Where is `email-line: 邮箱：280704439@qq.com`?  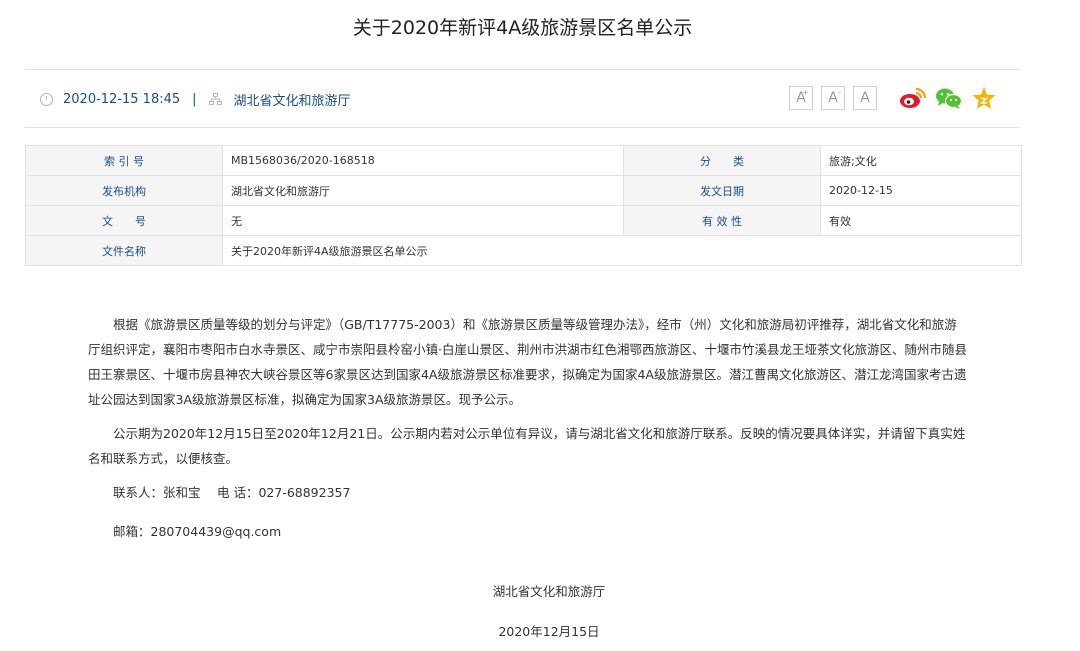 email-line: 邮箱：280704439@qq.com is located at coordinates (197, 531).